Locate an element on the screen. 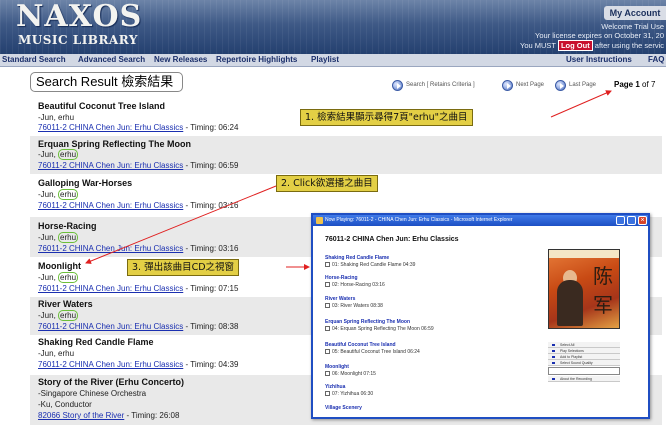  annotation-3: 3. 彈出該曲目CD之視窗 is located at coordinates (183, 267).